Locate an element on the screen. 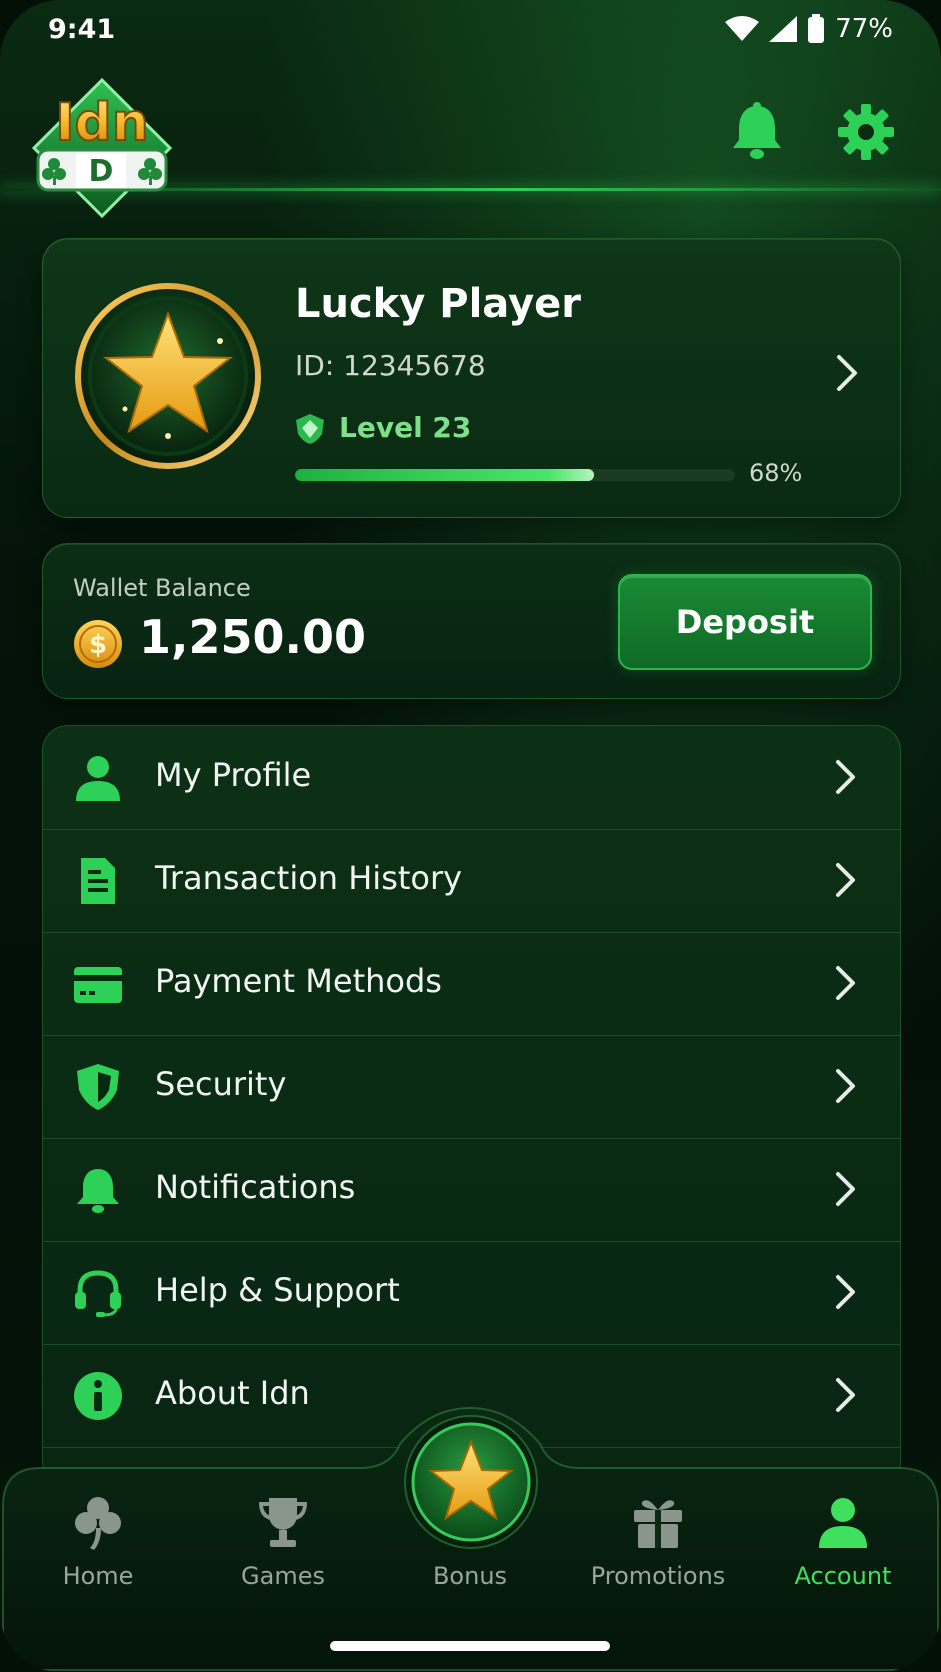 The image size is (941, 1672). menu-label: Security is located at coordinates (221, 1084).